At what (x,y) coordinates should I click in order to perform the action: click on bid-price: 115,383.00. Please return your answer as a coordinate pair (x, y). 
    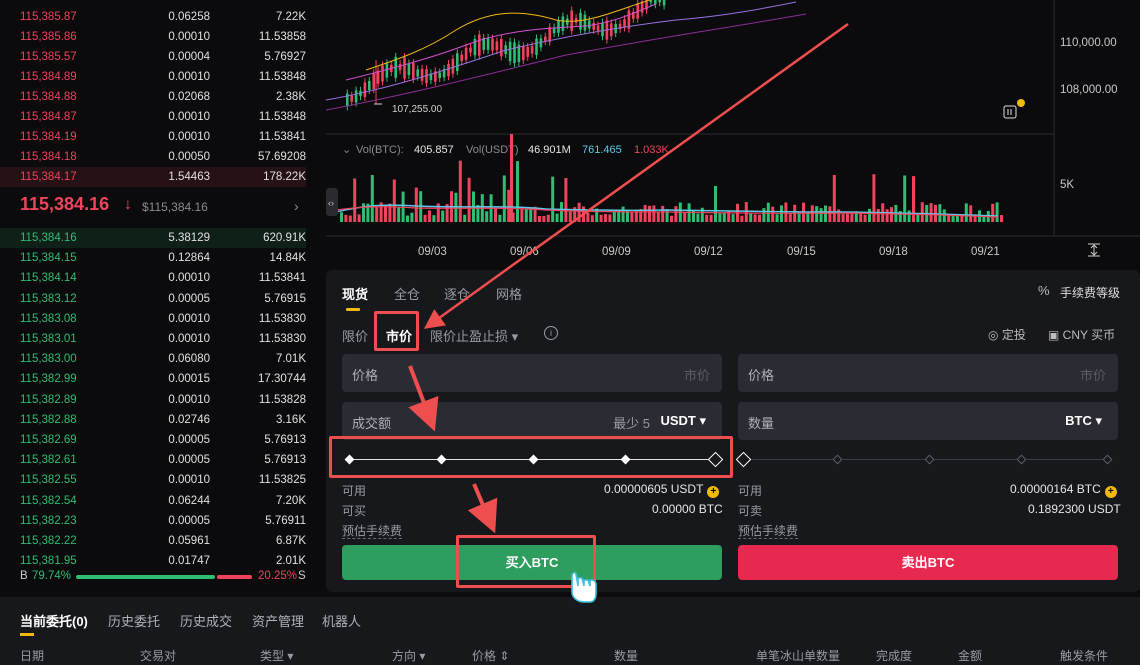
    Looking at the image, I should click on (48, 359).